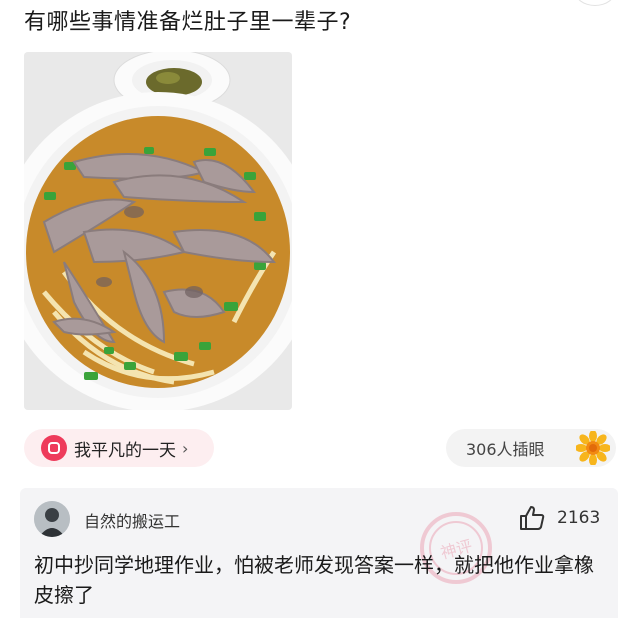 The width and height of the screenshot is (640, 618). What do you see at coordinates (52, 519) in the screenshot?
I see `commenter-avatar` at bounding box center [52, 519].